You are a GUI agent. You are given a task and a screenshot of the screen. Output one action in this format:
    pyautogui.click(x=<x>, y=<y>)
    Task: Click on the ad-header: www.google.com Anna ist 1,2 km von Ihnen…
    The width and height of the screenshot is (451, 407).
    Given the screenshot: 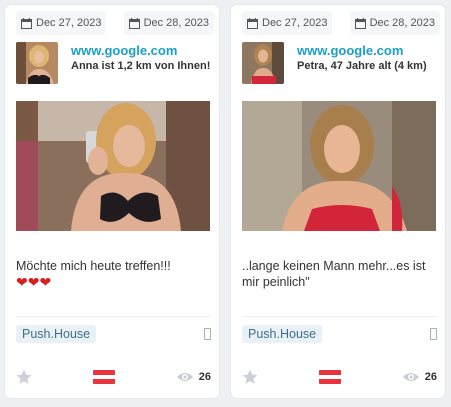 What is the action you would take?
    pyautogui.click(x=113, y=65)
    